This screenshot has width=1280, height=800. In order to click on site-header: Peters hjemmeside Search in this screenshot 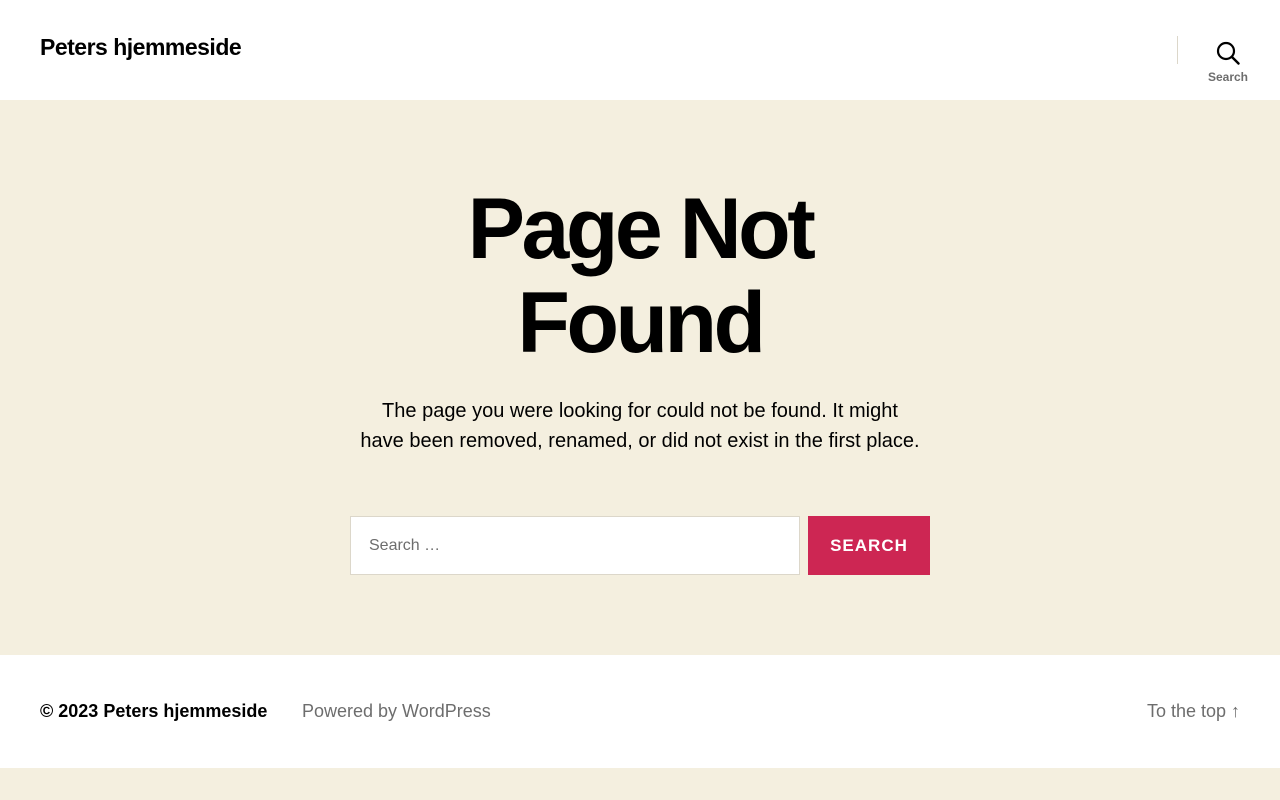, I will do `click(640, 50)`.